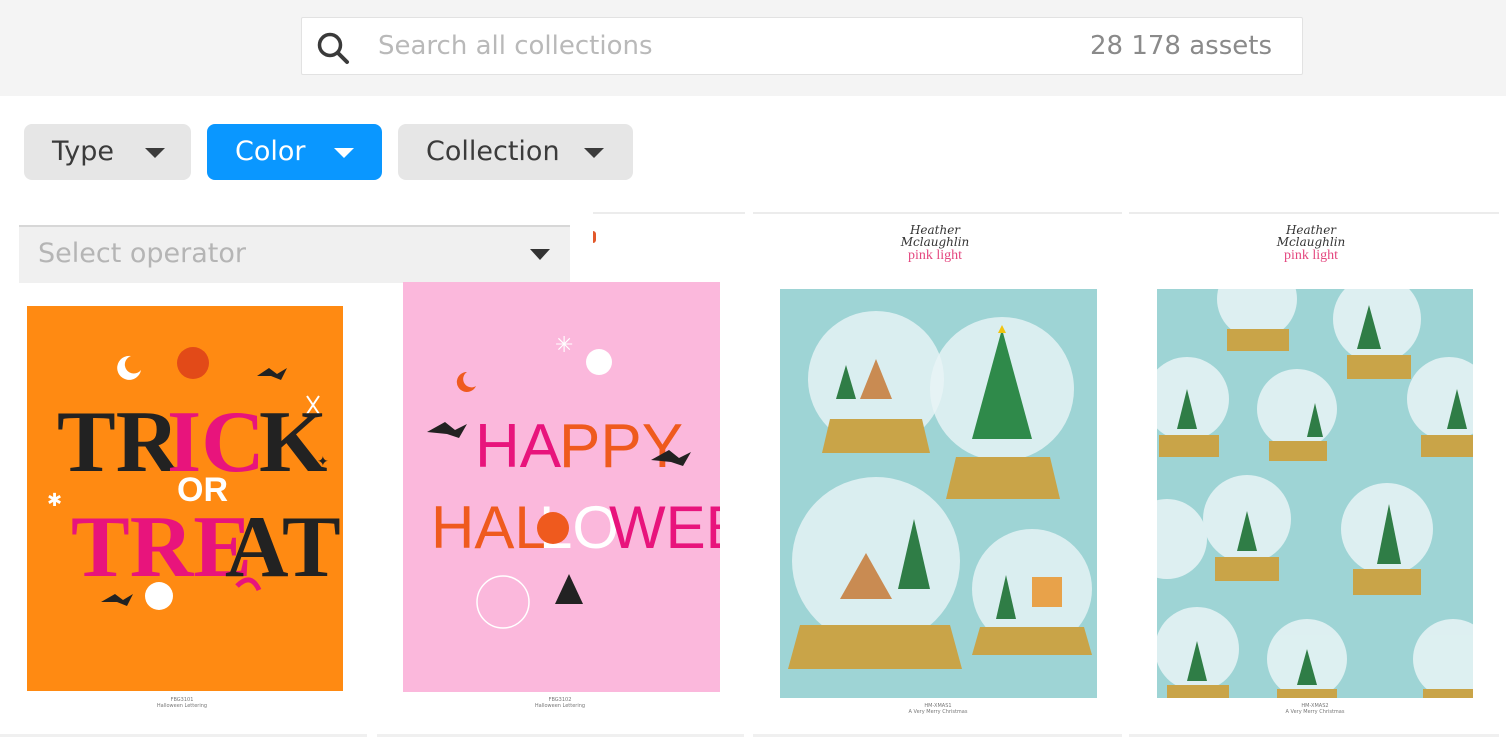  I want to click on top-bar: Search all collections 28 178 assets, so click(753, 48).